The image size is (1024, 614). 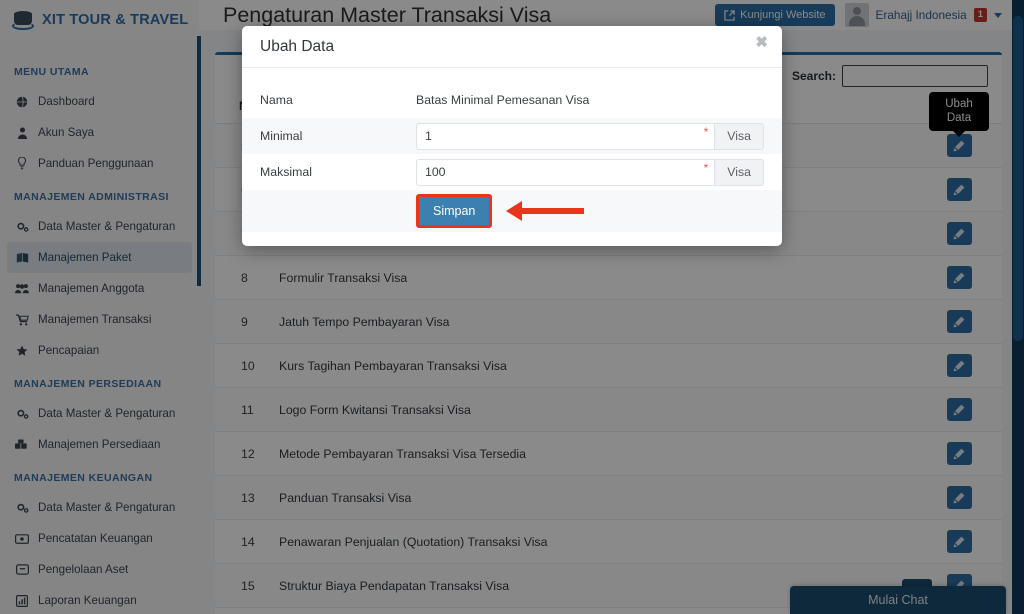 I want to click on maksimal-input, so click(x=566, y=172).